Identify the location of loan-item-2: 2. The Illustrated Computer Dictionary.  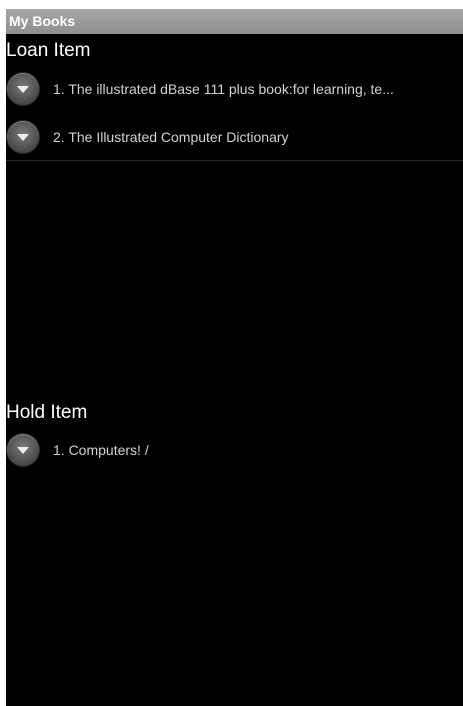
(234, 137).